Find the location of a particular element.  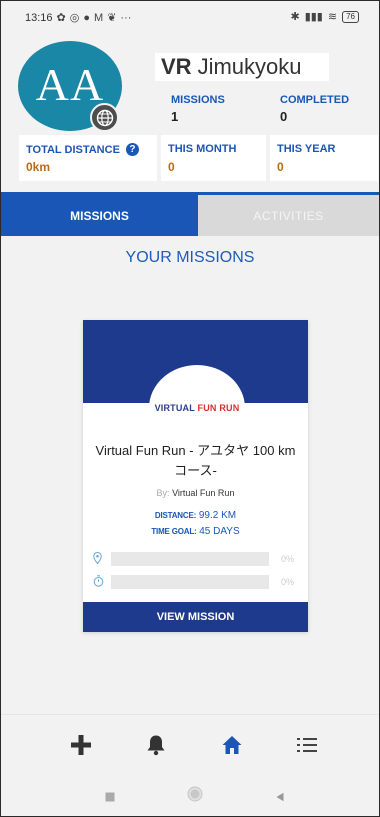

user-name-rest: Jimukyoku is located at coordinates (249, 66).